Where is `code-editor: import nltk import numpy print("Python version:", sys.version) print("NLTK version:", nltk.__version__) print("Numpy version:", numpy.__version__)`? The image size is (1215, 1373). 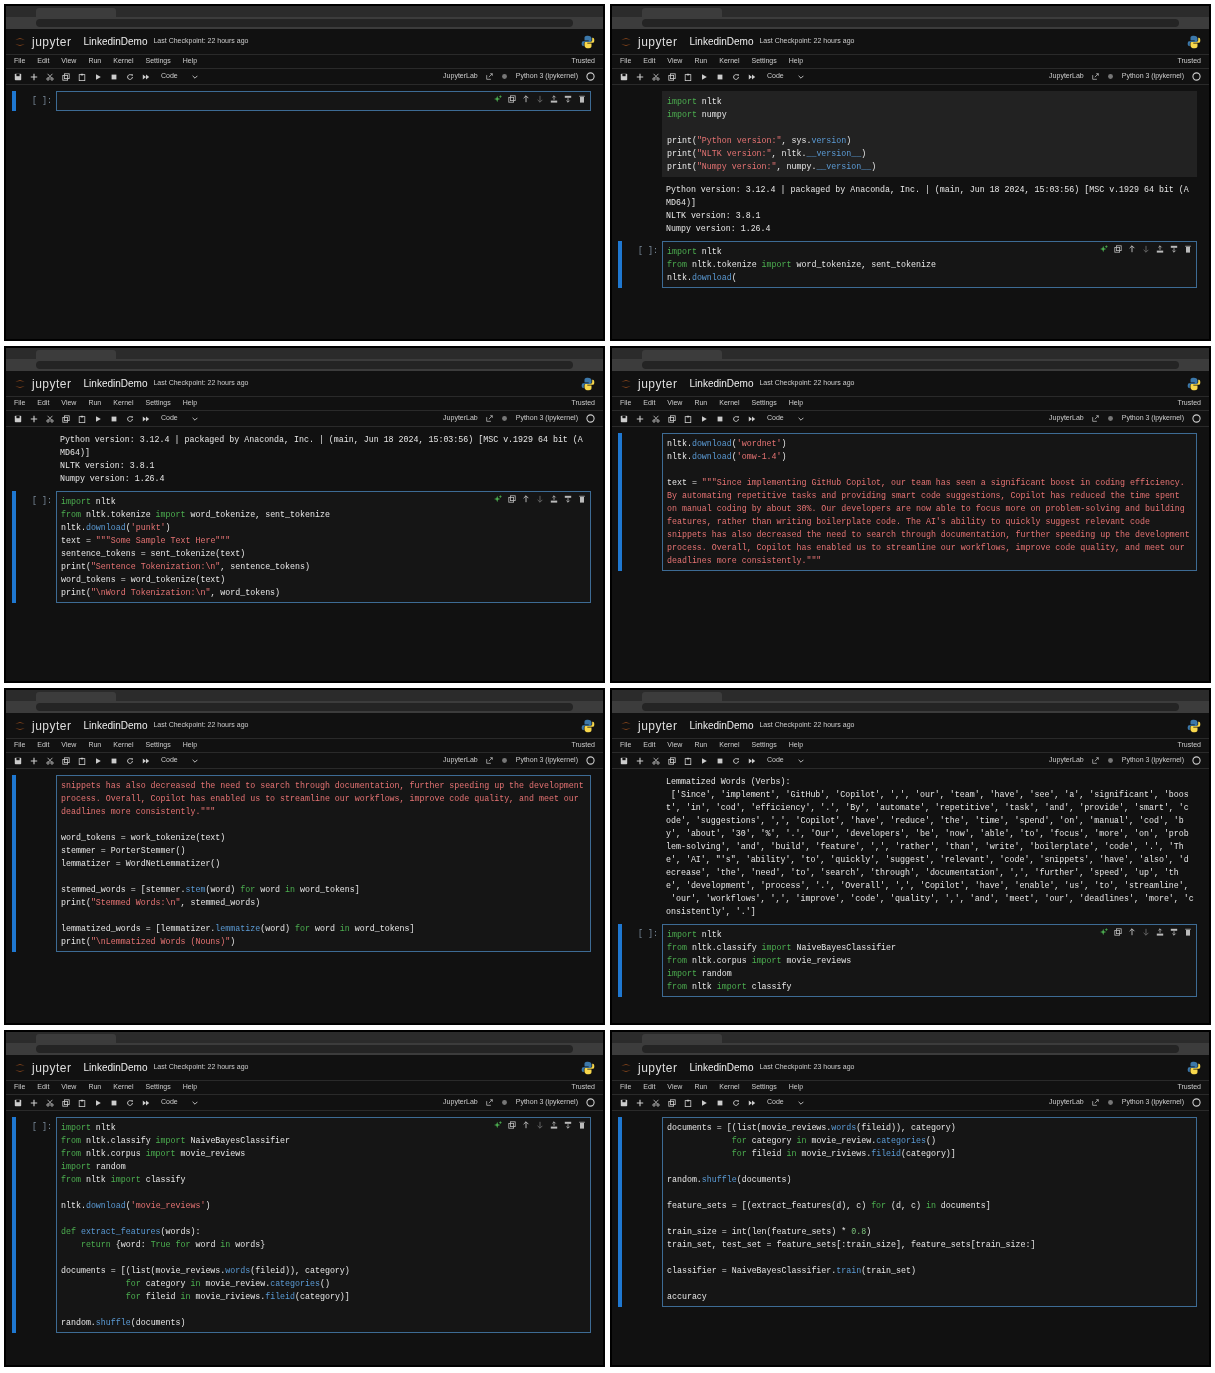
code-editor: import nltk import numpy print("Python version:", sys.version) print("NLTK version:", nltk.__version__) print("Numpy version:", numpy.__version__) is located at coordinates (929, 134).